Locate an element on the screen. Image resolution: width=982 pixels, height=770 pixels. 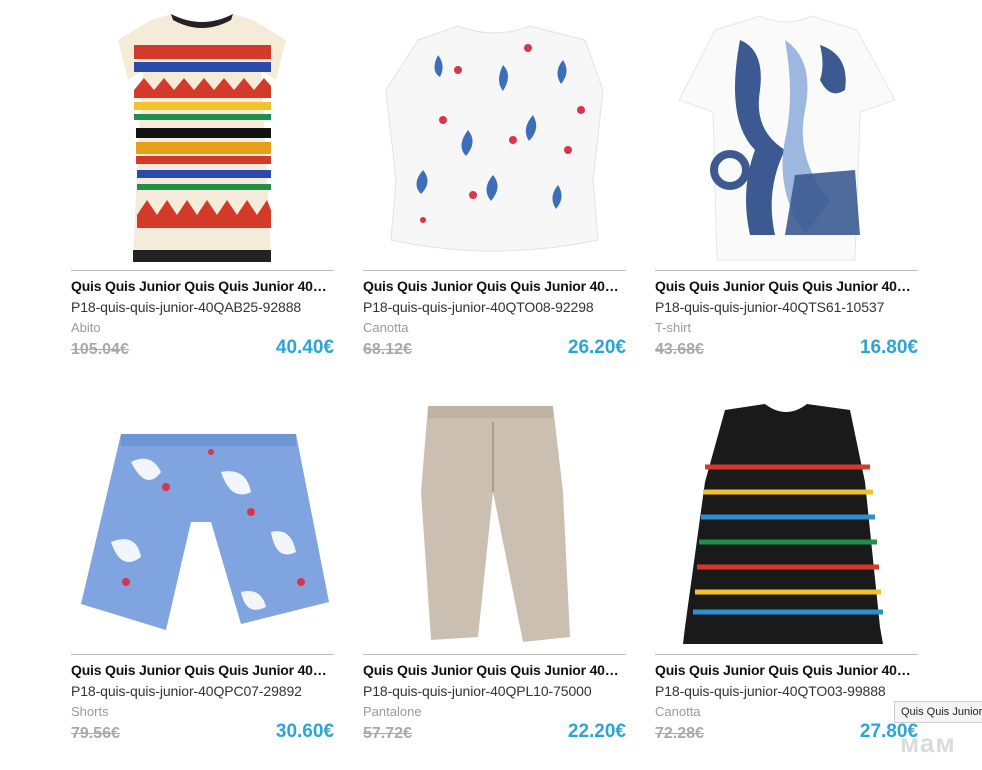
old-price: 72.28€ is located at coordinates (679, 733).